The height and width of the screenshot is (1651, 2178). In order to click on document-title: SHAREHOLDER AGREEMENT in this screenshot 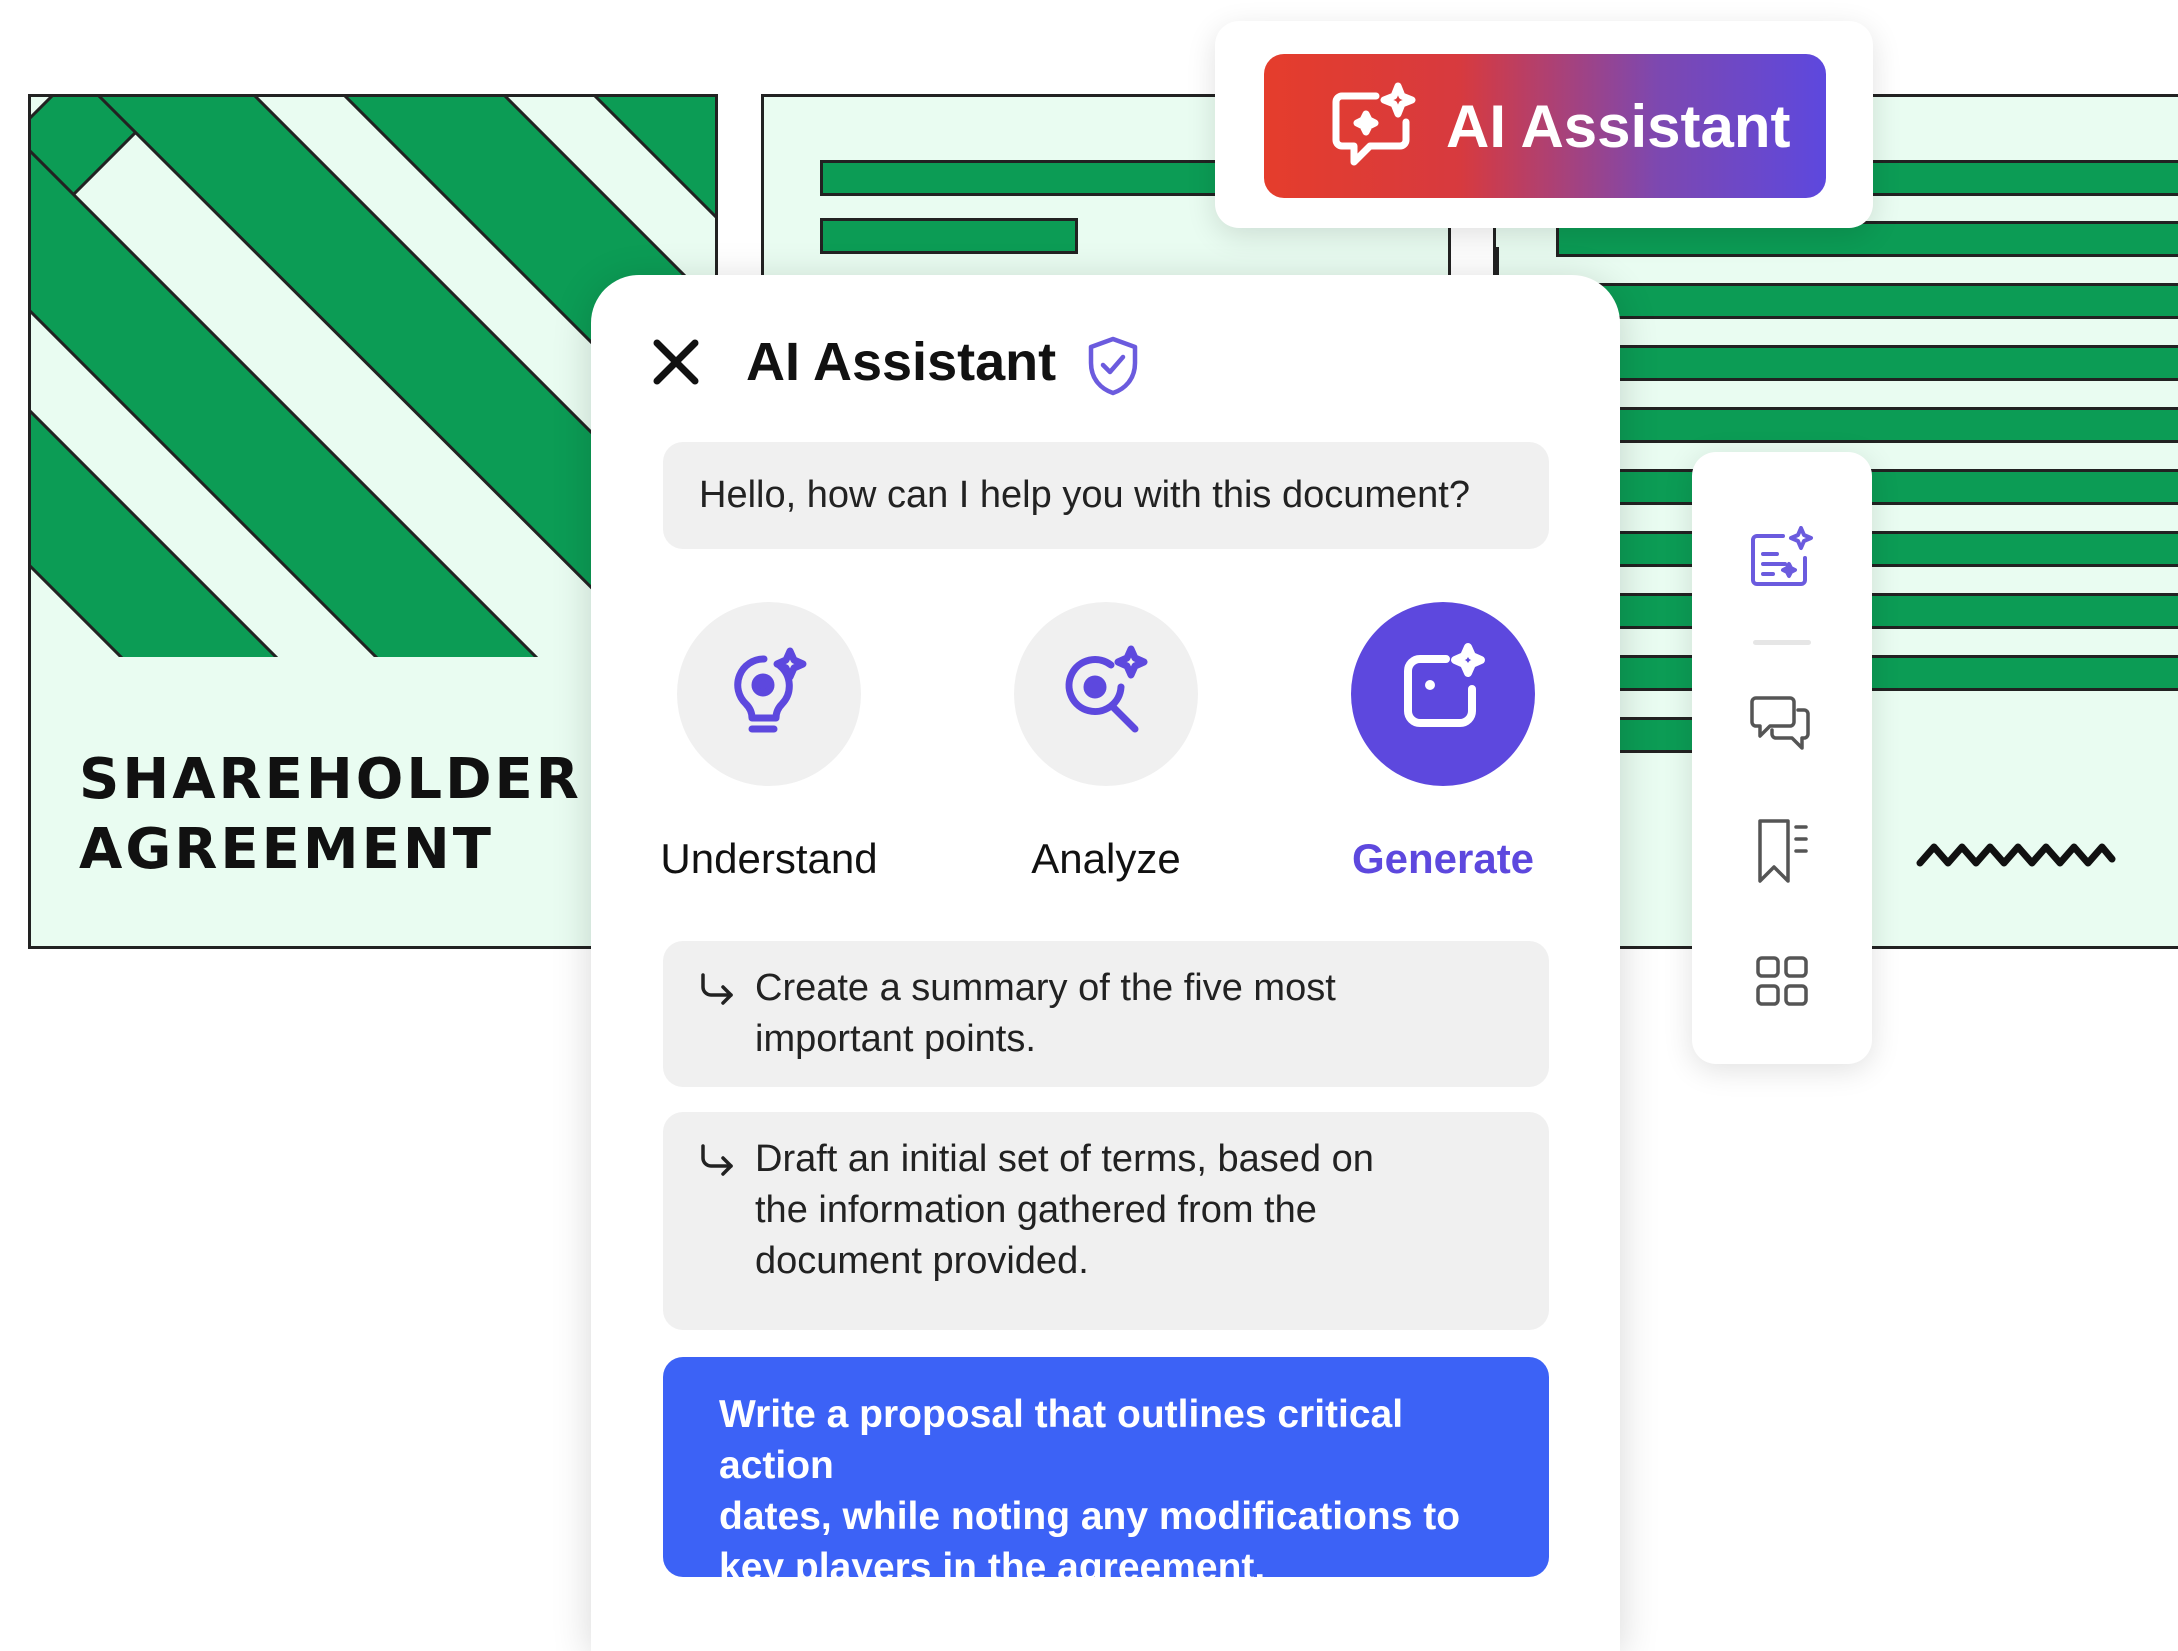, I will do `click(330, 815)`.